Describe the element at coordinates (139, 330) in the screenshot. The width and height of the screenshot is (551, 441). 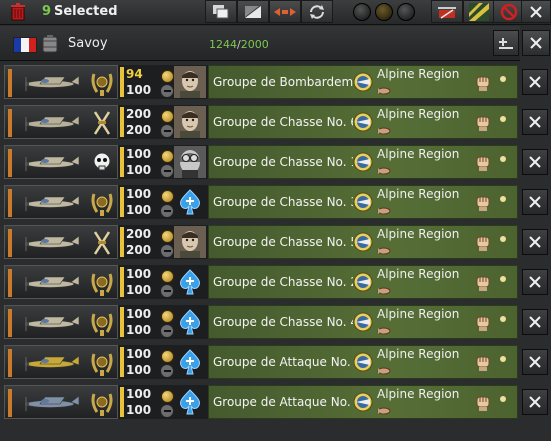
I see `wing-max-strength: 100` at that location.